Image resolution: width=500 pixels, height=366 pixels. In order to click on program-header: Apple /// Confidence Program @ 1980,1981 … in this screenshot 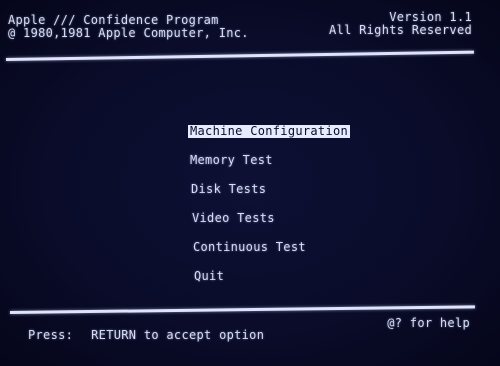, I will do `click(128, 27)`.